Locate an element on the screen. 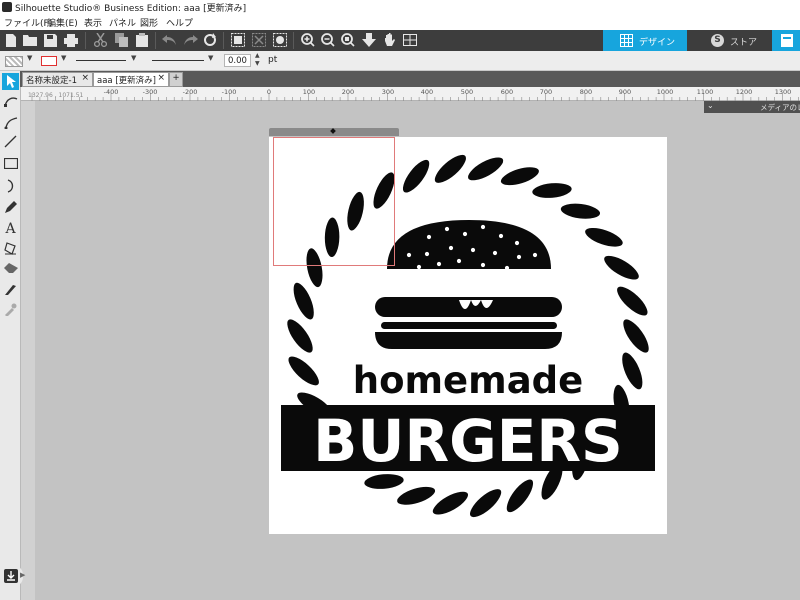 Image resolution: width=800 pixels, height=600 pixels. ruler-label: 100 is located at coordinates (309, 92).